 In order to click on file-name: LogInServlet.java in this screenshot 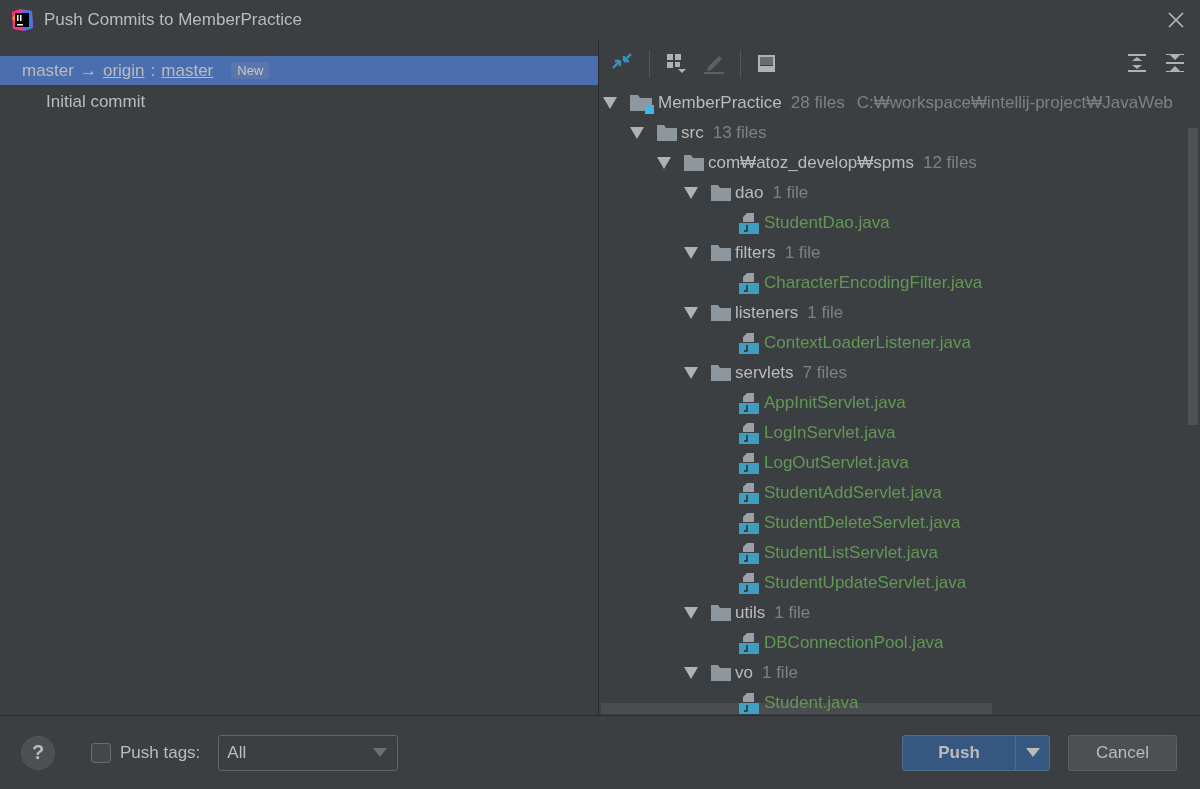, I will do `click(830, 433)`.